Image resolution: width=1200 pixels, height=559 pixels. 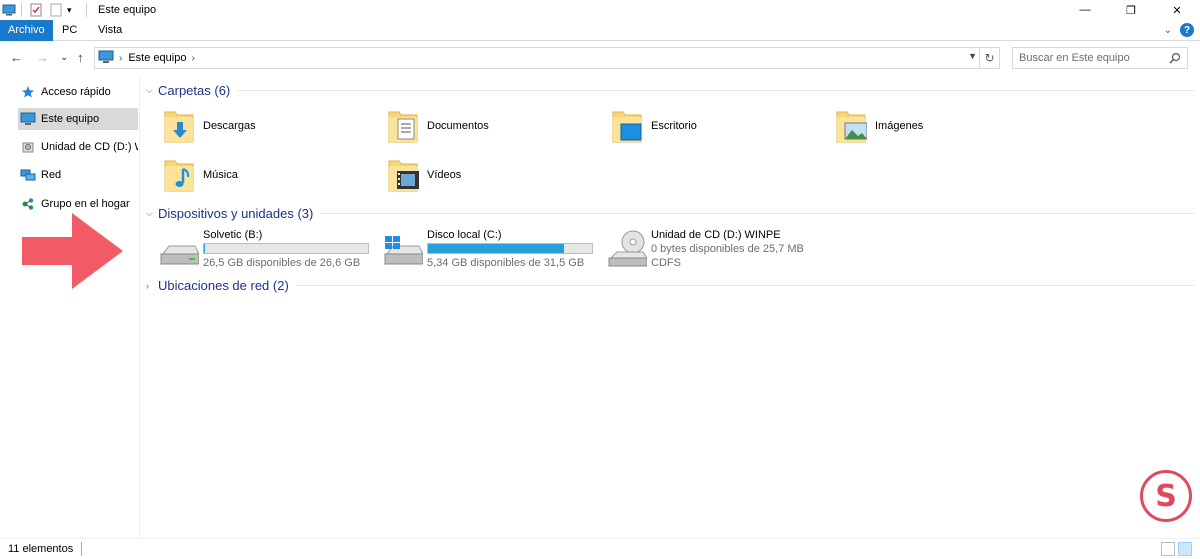 What do you see at coordinates (16, 57) in the screenshot?
I see `back-button: ←` at bounding box center [16, 57].